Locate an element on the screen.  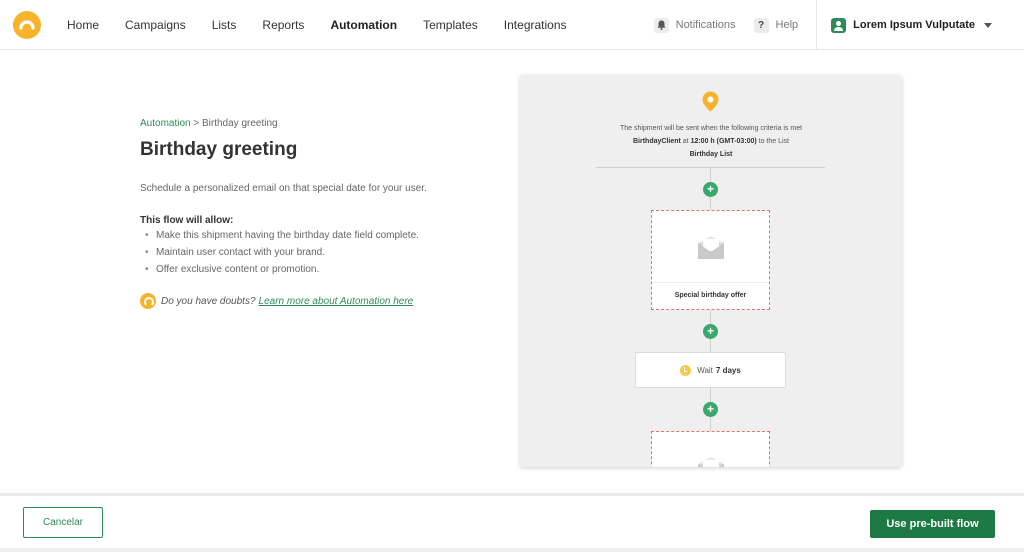
help-button: ? Help is located at coordinates (776, 25).